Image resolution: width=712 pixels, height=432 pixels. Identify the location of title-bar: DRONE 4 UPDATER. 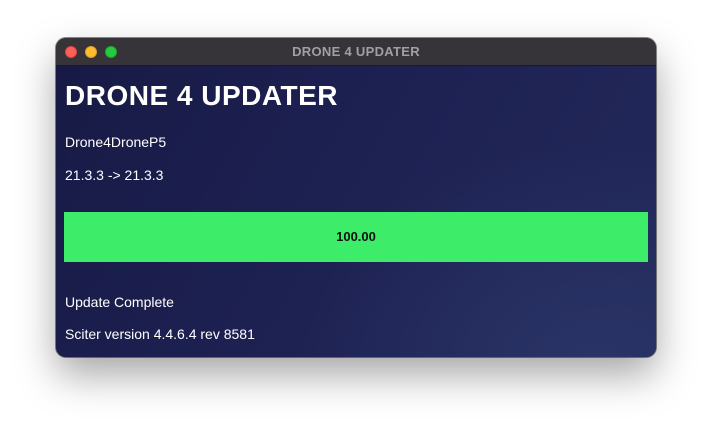
(356, 52).